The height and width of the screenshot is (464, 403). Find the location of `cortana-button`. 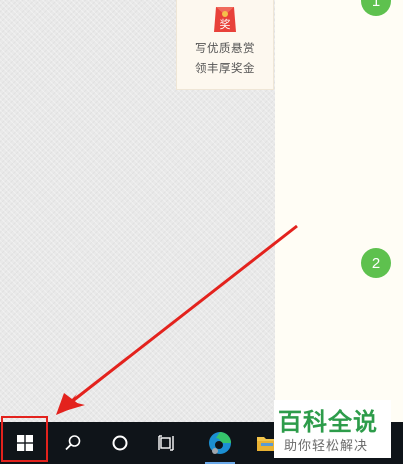

cortana-button is located at coordinates (120, 443).